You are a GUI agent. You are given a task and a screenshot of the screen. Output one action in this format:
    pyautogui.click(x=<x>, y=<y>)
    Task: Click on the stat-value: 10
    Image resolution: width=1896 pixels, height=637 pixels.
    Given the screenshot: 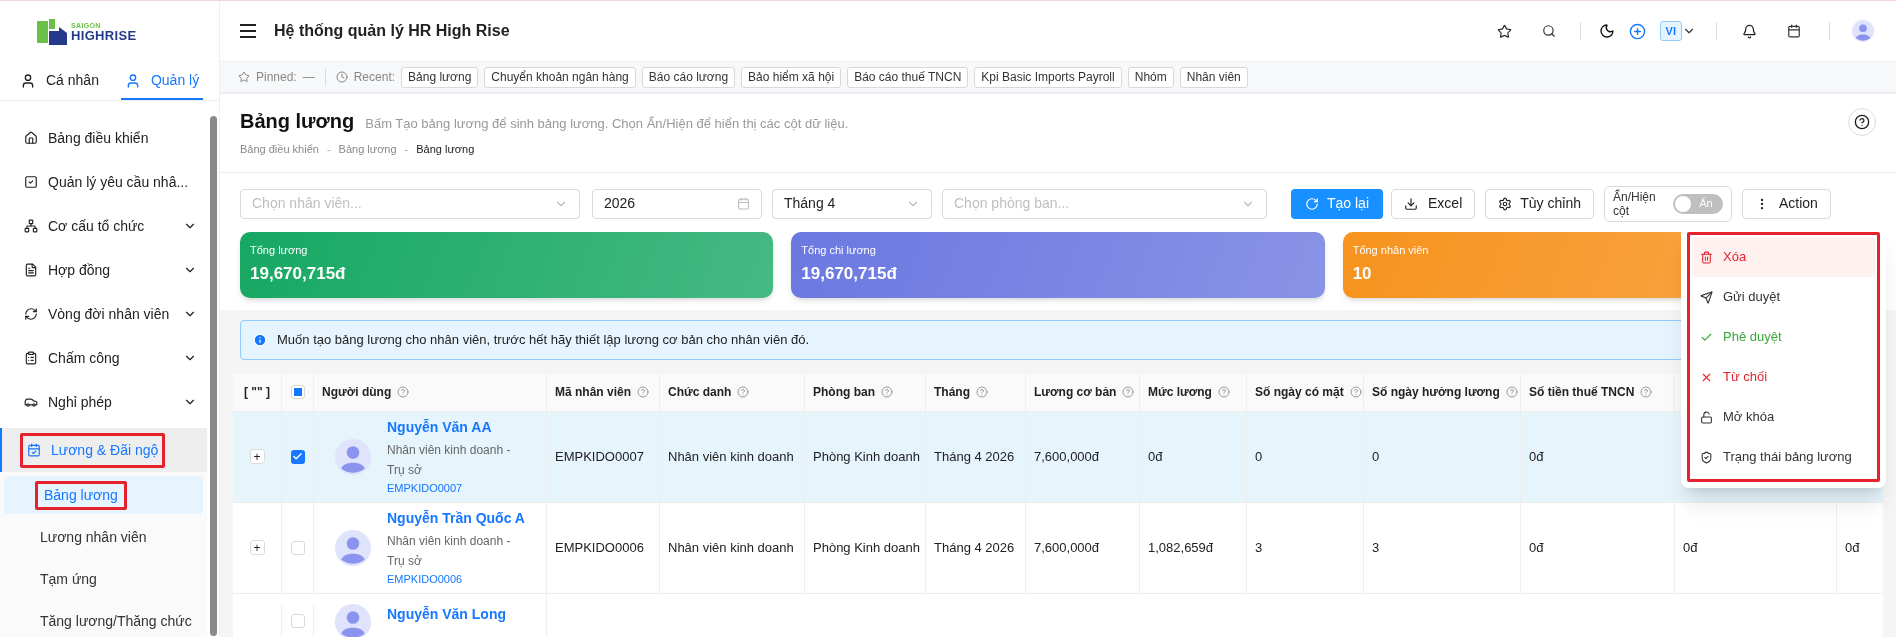 What is the action you would take?
    pyautogui.click(x=1362, y=274)
    